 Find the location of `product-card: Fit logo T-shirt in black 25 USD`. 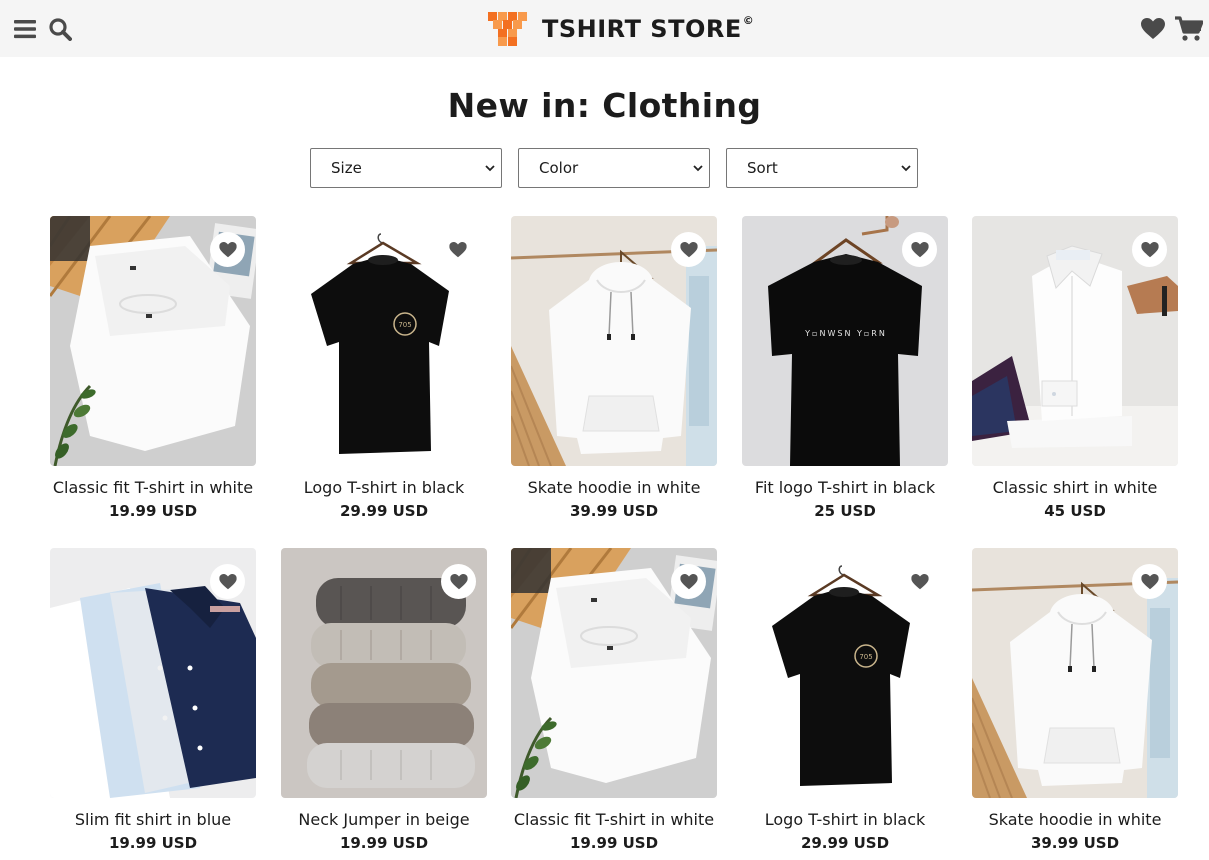

product-card: Fit logo T-shirt in black 25 USD is located at coordinates (845, 368).